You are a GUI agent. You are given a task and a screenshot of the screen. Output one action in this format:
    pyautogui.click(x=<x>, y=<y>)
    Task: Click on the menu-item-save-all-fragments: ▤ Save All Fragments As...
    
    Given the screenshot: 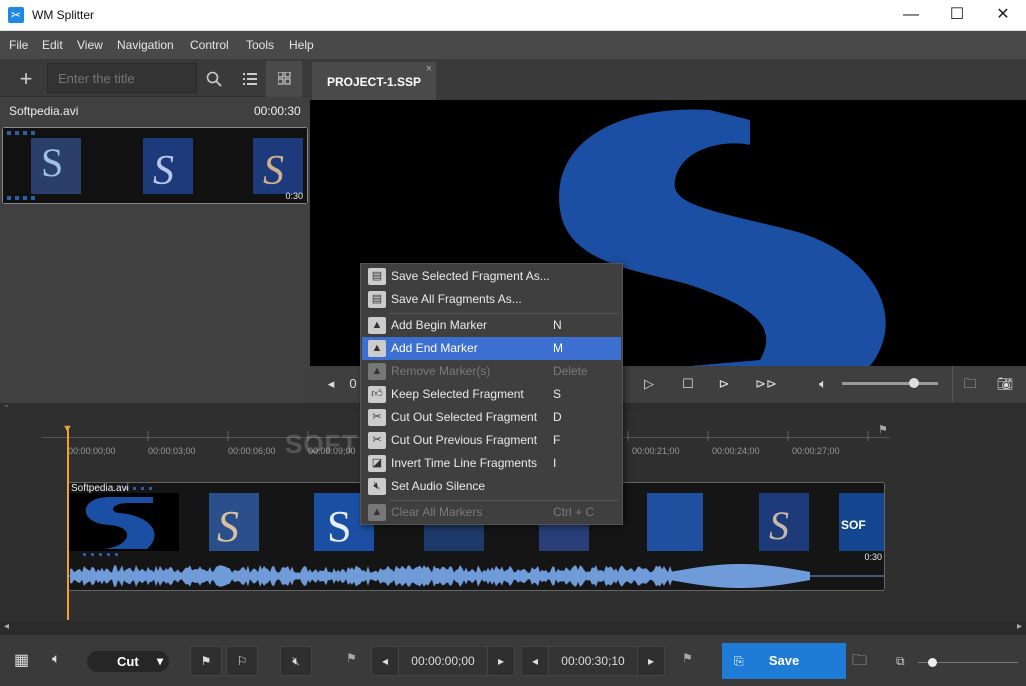 What is the action you would take?
    pyautogui.click(x=491, y=299)
    